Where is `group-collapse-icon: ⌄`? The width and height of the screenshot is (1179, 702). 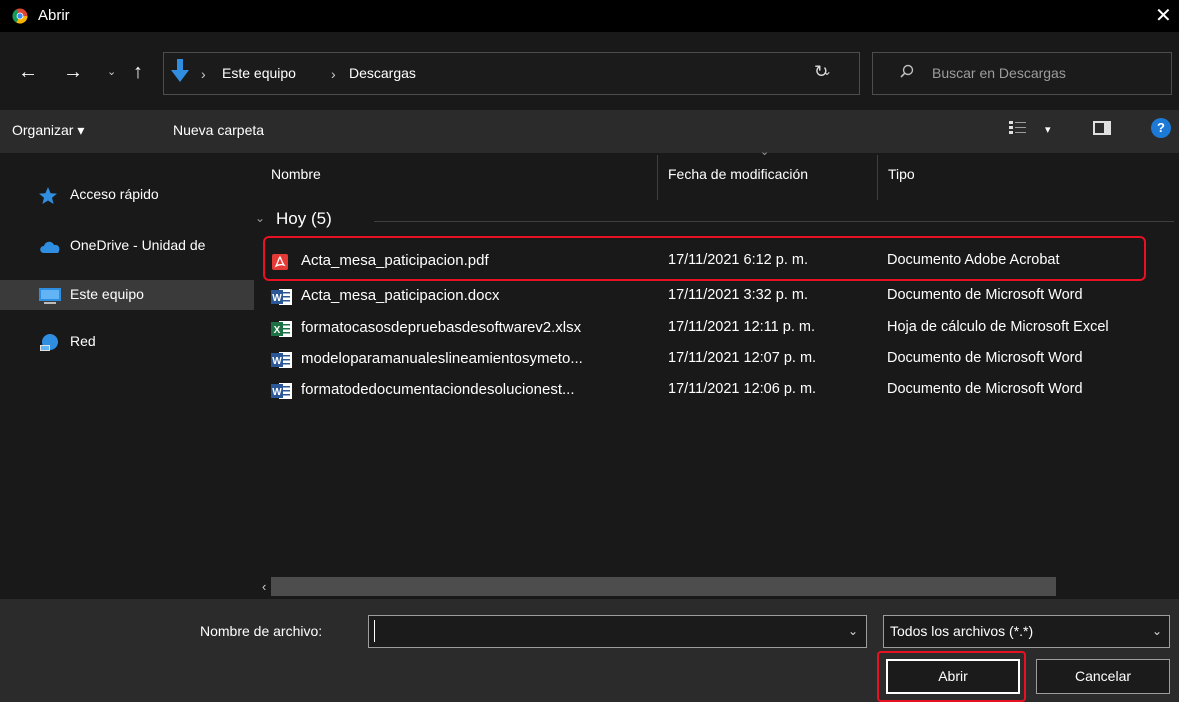 group-collapse-icon: ⌄ is located at coordinates (260, 218).